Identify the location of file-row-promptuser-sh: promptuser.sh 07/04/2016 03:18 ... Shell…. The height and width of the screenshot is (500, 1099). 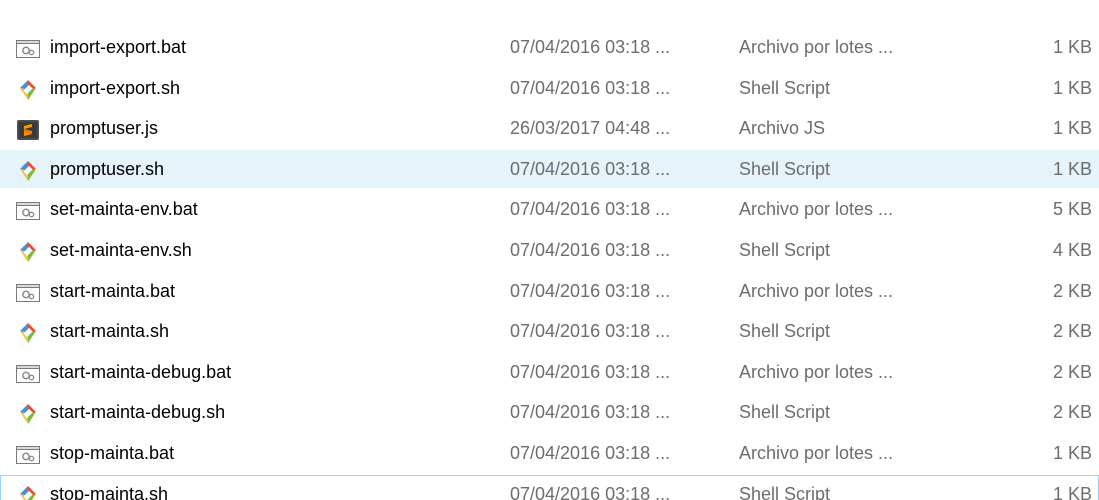
(549, 168).